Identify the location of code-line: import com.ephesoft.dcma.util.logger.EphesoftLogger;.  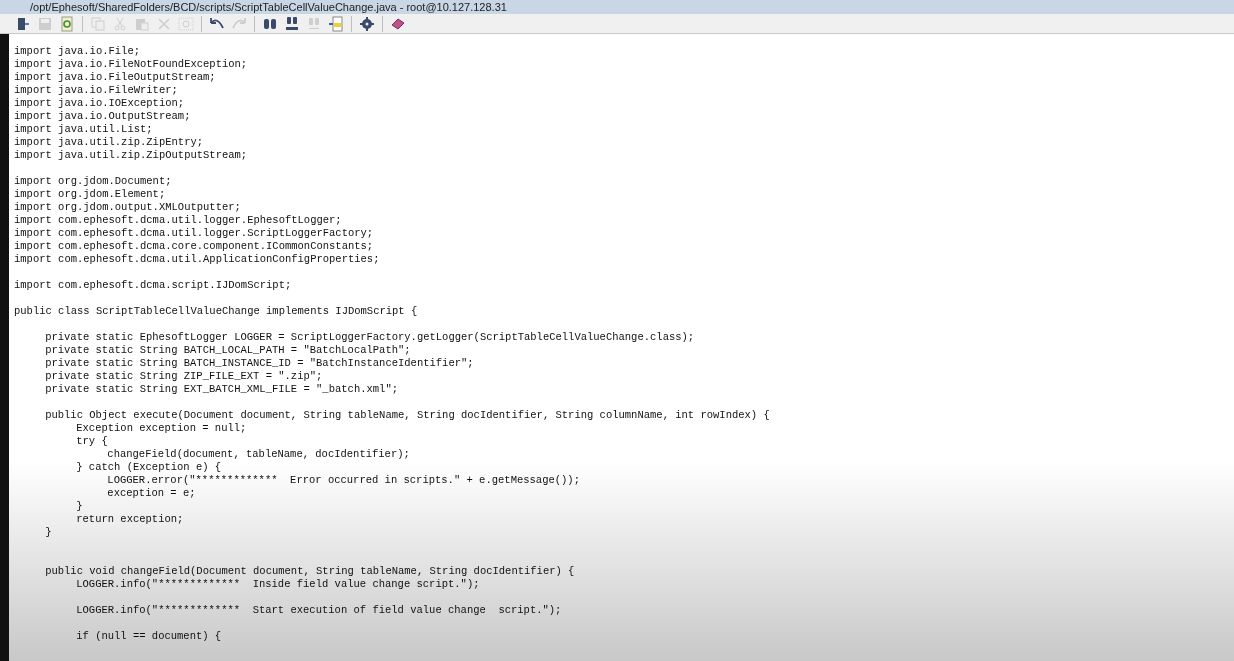
(178, 220).